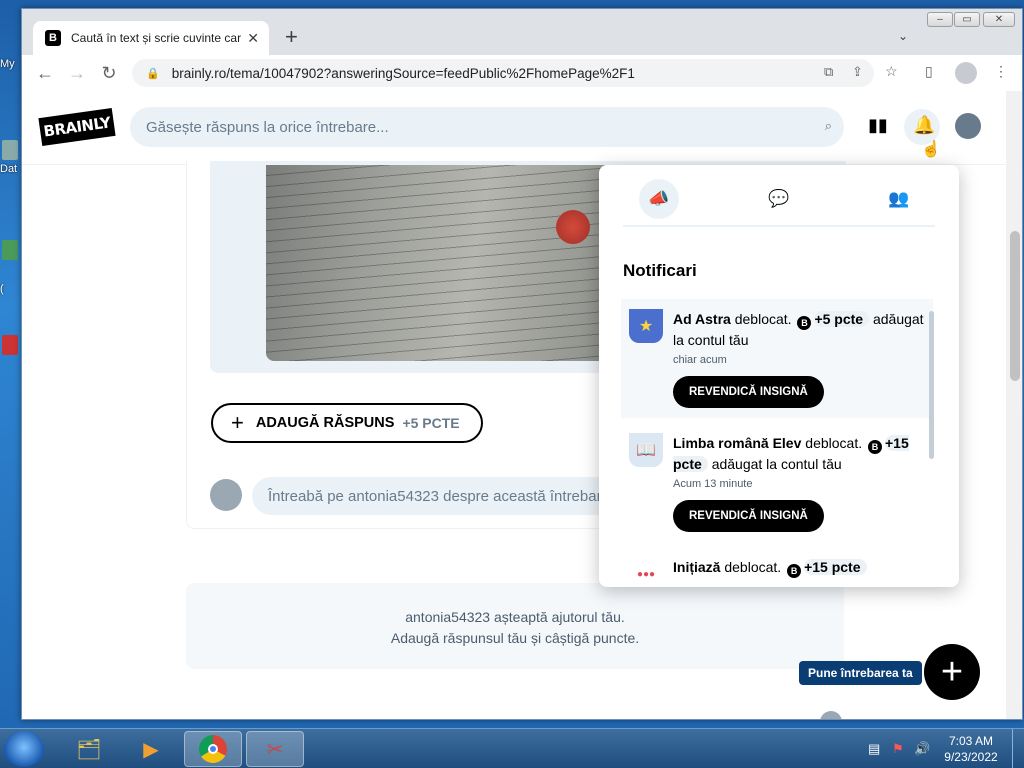 The image size is (1024, 768). Describe the element at coordinates (53, 38) in the screenshot. I see `brainly-favicon-icon: B` at that location.